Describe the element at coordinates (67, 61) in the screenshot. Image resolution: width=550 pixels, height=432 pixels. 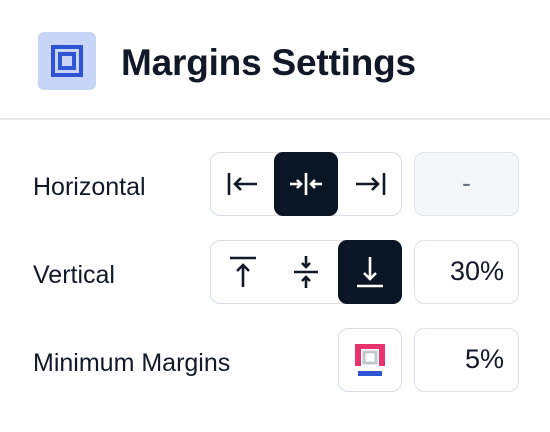
I see `margins-icon` at that location.